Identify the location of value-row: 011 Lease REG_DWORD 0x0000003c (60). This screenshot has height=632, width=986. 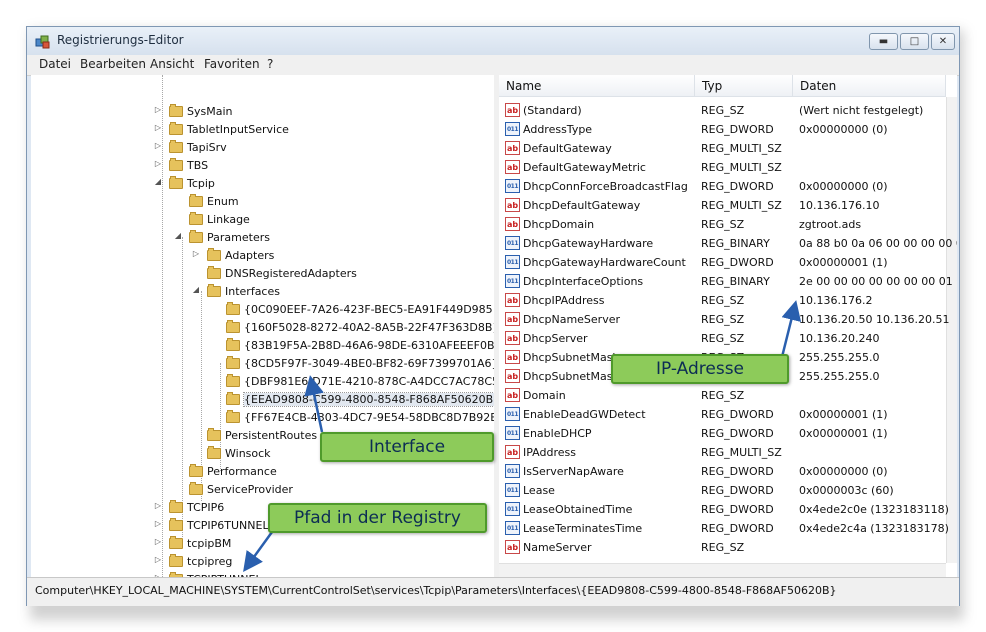
(728, 490).